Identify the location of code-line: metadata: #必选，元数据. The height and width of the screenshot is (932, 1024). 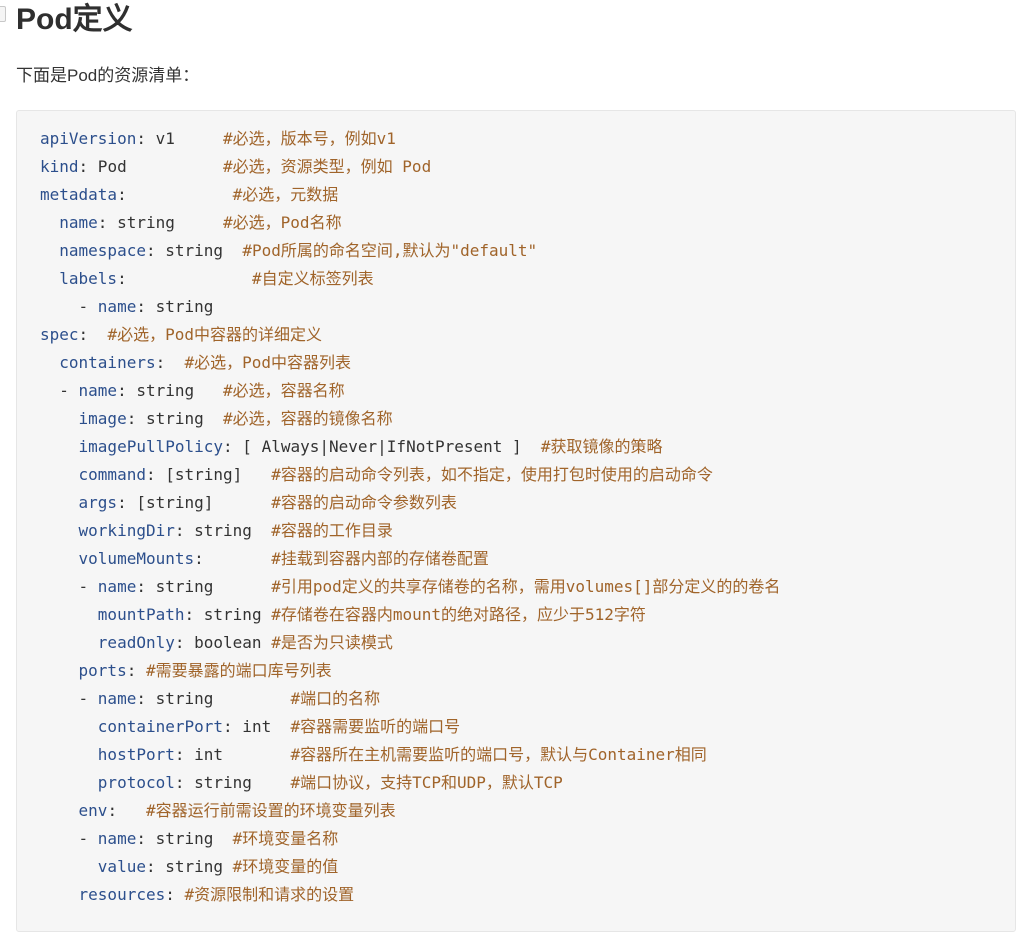
(189, 194).